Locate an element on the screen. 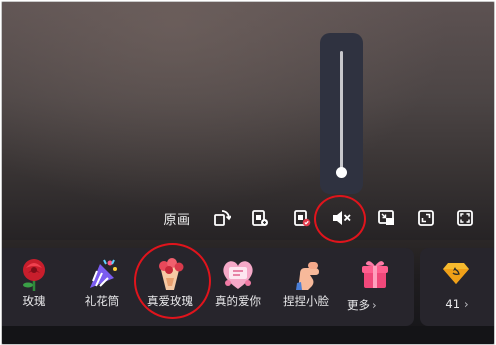 The width and height of the screenshot is (496, 345). player-control-bar: 原画 is located at coordinates (248, 218).